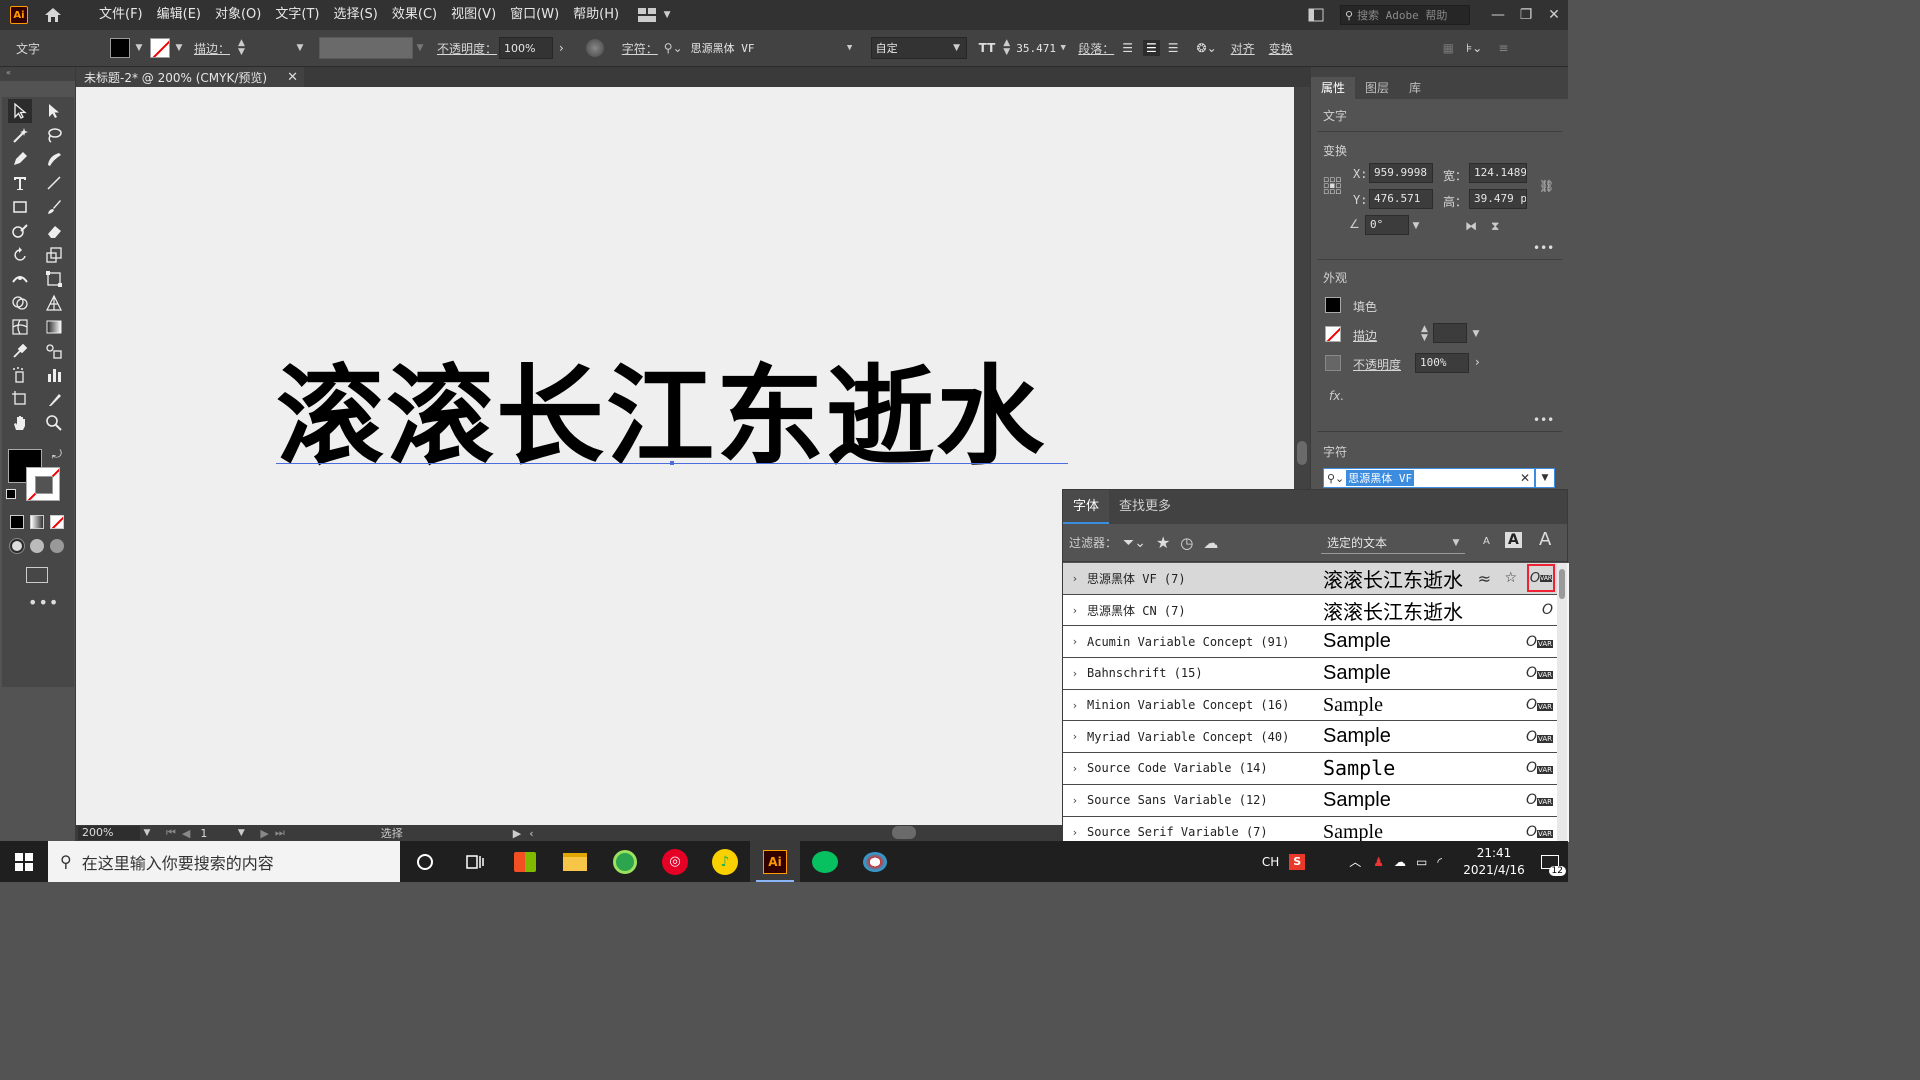  What do you see at coordinates (17, 522) in the screenshot?
I see `color-mode-icon` at bounding box center [17, 522].